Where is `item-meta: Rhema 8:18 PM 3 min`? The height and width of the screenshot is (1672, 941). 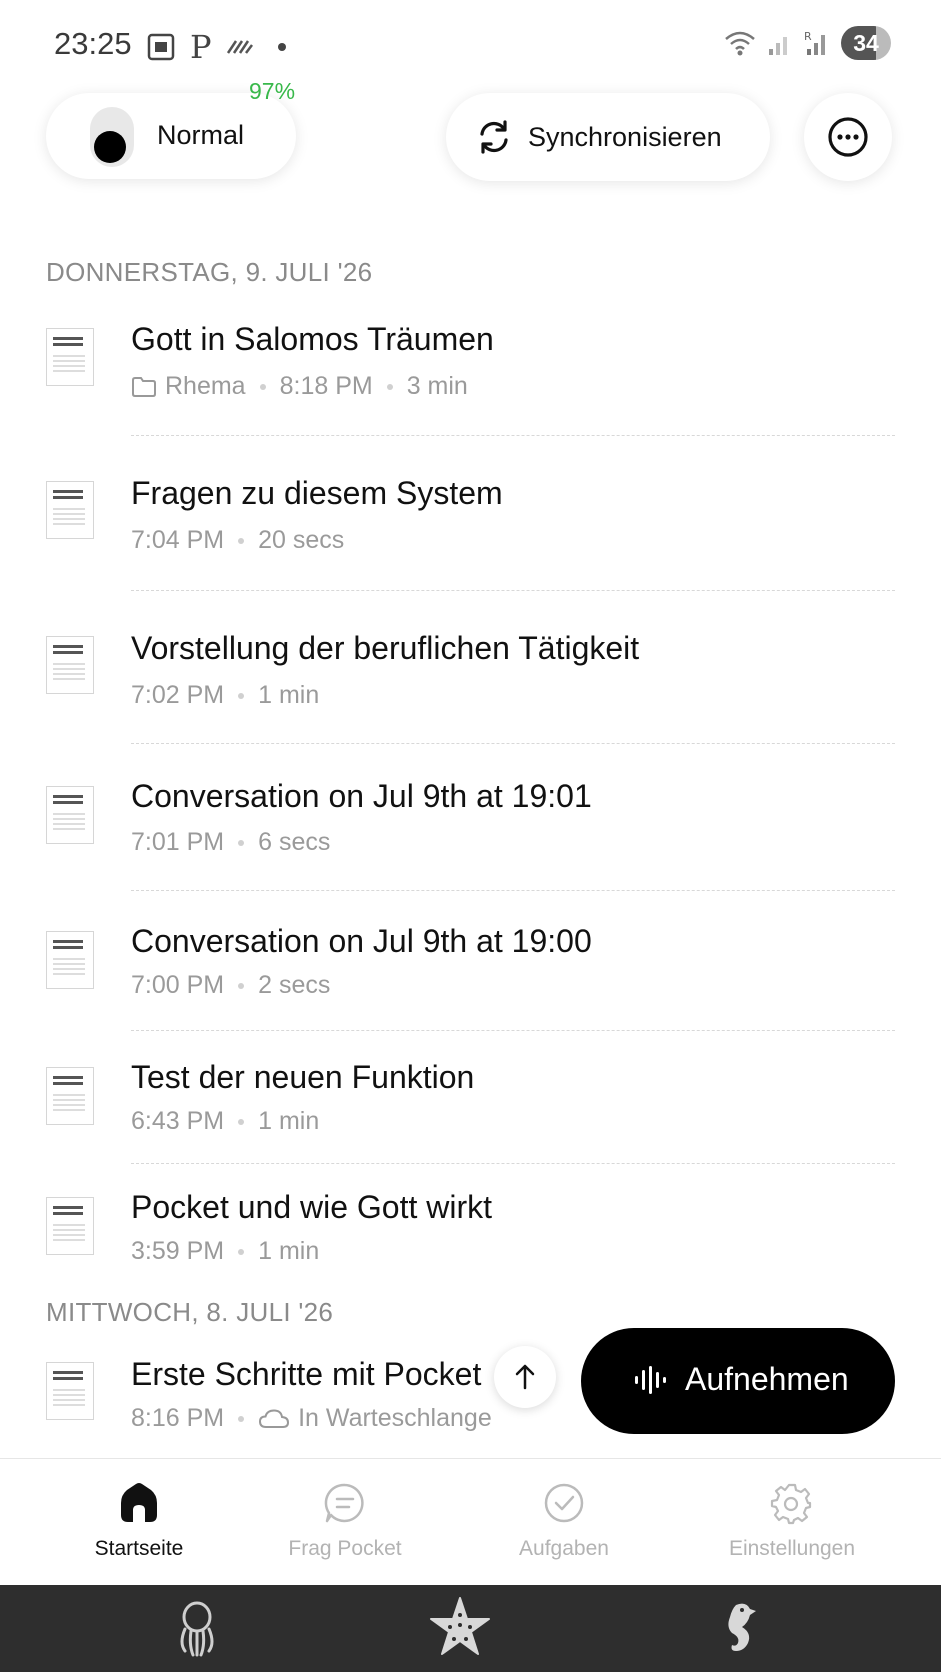 item-meta: Rhema 8:18 PM 3 min is located at coordinates (299, 386).